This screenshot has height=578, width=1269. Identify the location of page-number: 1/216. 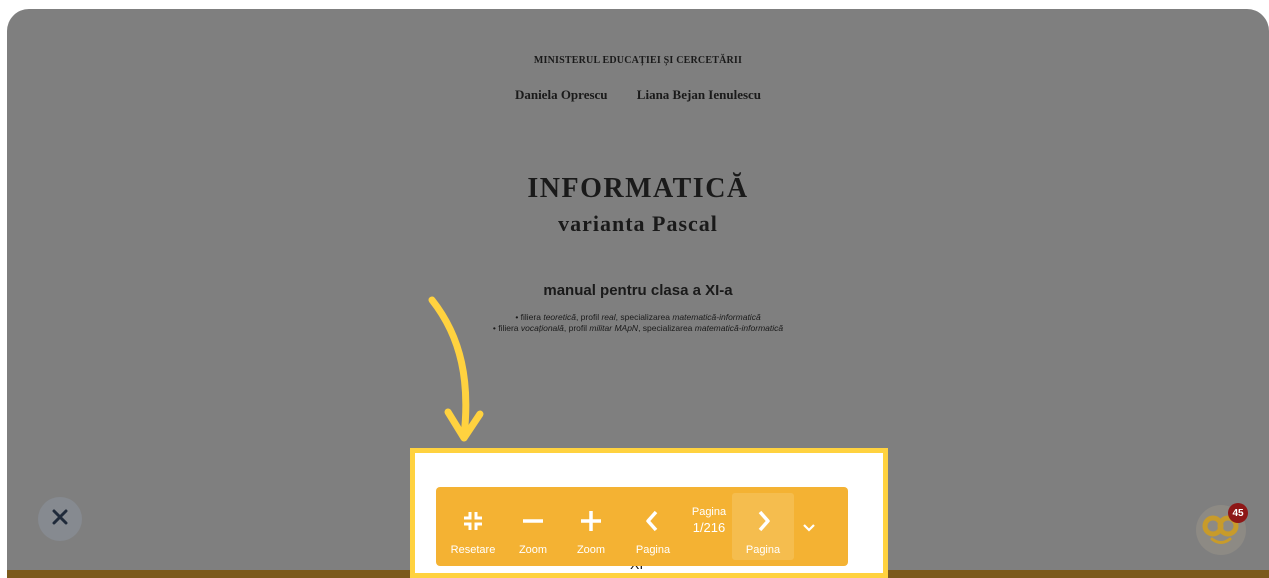
(709, 527).